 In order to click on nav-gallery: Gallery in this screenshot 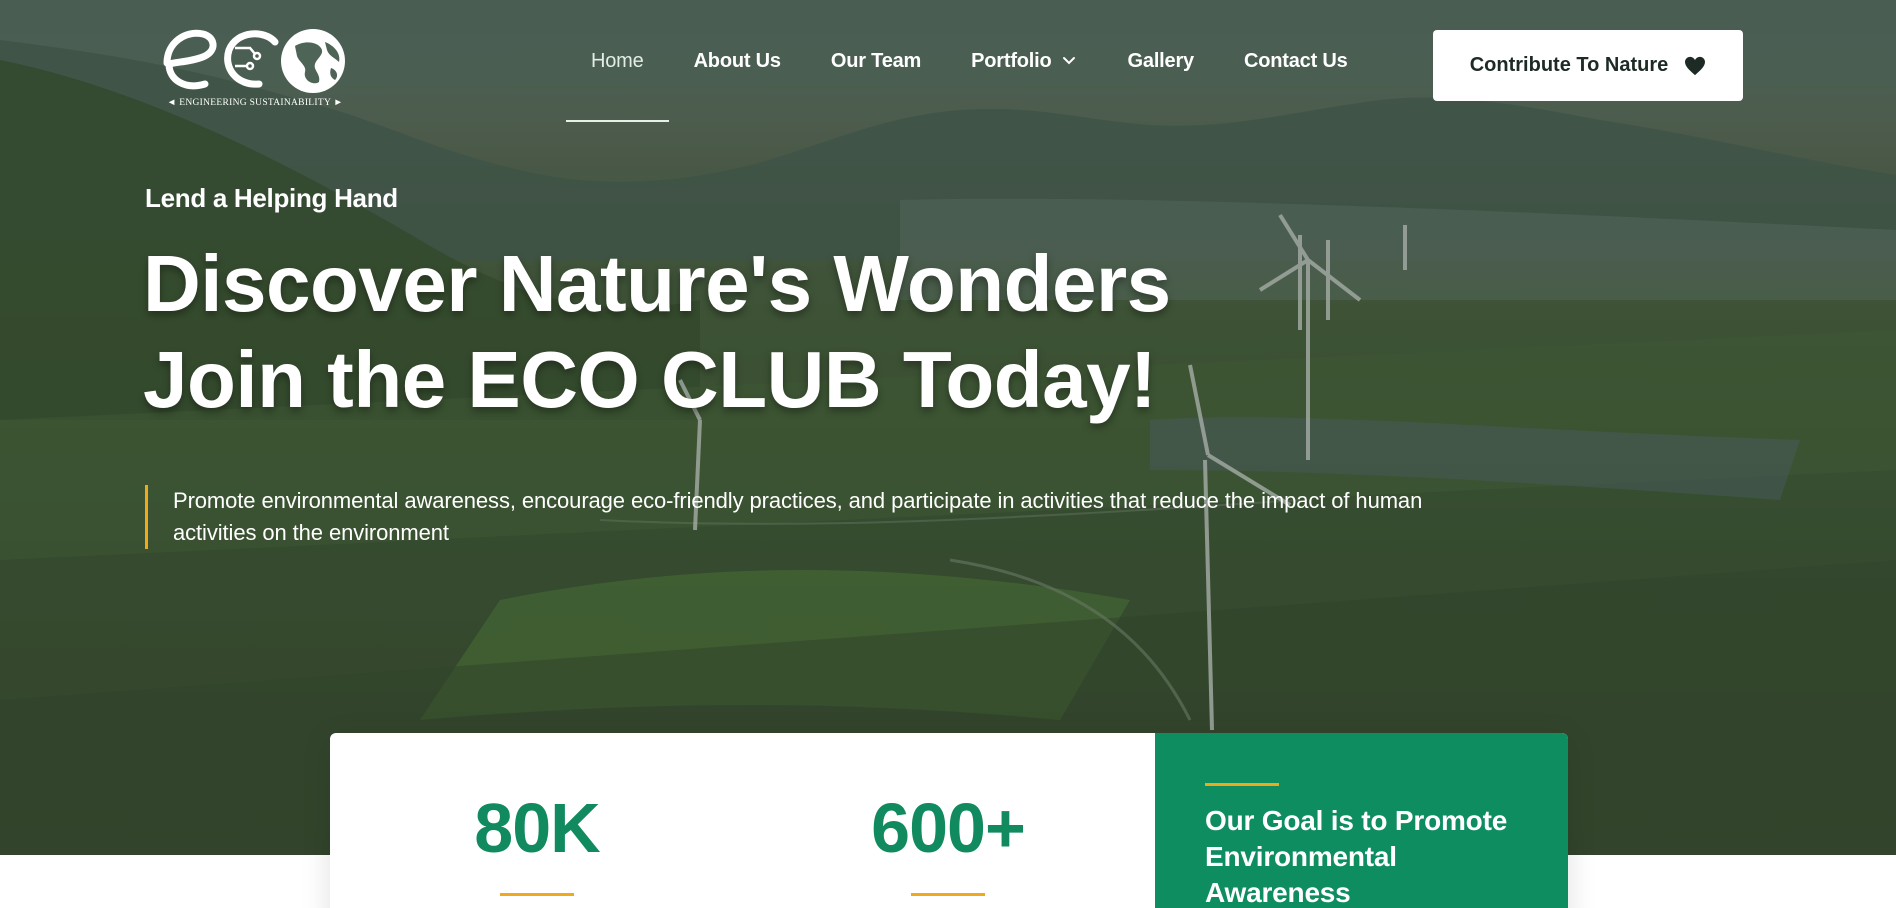, I will do `click(1161, 61)`.